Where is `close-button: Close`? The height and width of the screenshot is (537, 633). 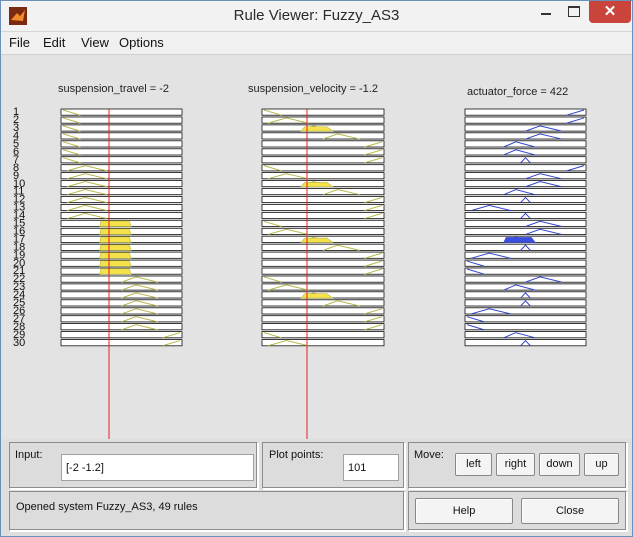
close-button: Close is located at coordinates (570, 511).